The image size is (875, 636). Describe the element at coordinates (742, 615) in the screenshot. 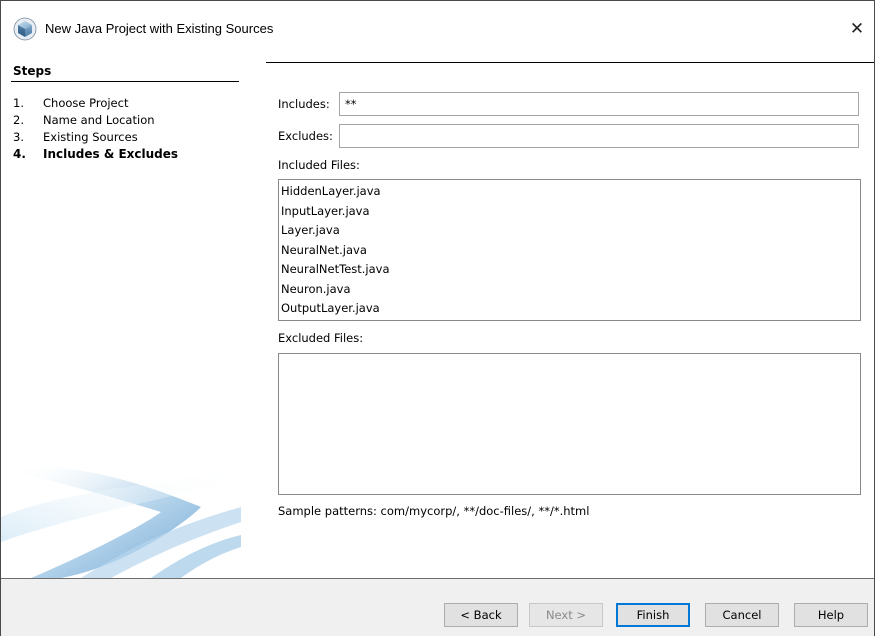

I see `cancel-button: Cancel` at that location.